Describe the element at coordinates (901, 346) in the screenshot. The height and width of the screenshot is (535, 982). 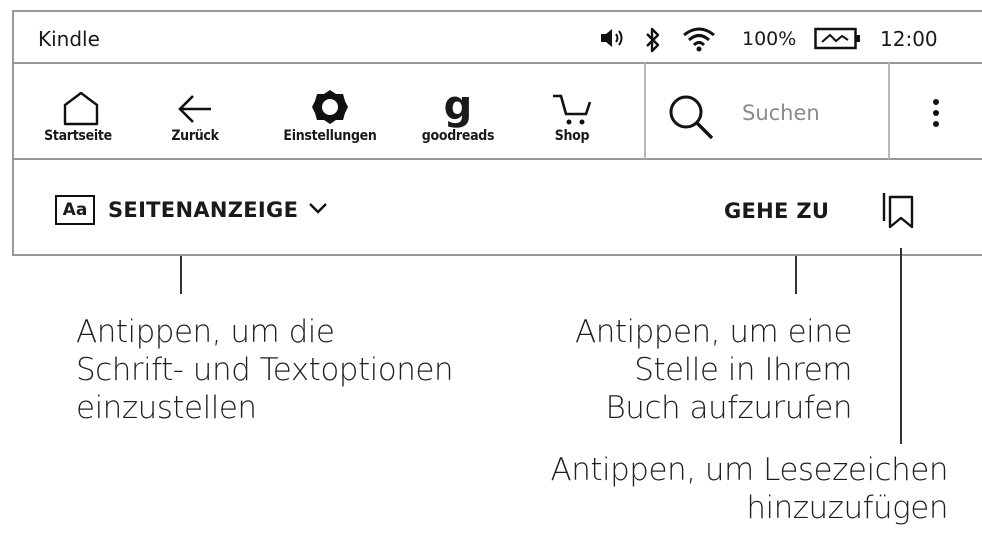
I see `leader-line-bookmark` at that location.